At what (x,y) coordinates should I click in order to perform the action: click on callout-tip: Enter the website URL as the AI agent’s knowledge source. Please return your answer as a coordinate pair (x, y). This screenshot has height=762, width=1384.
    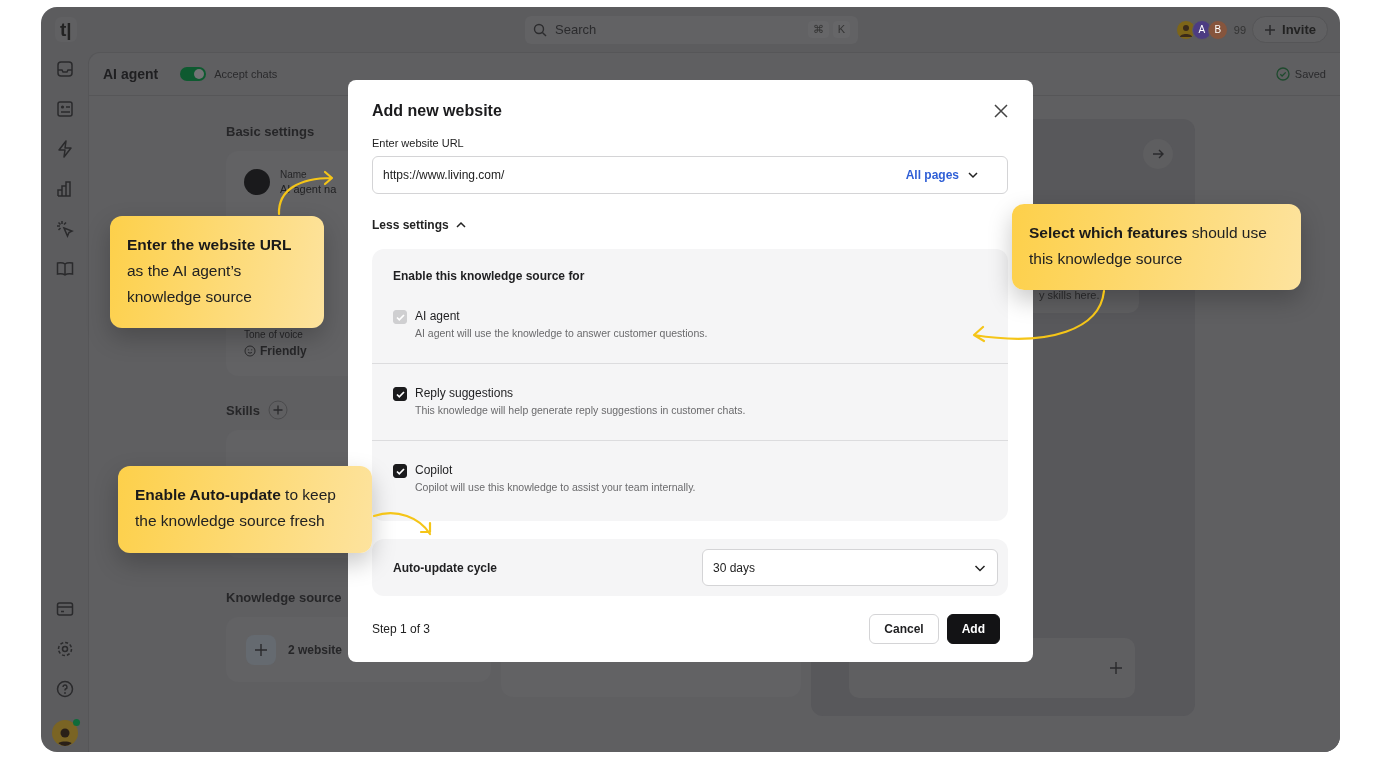
    Looking at the image, I should click on (217, 272).